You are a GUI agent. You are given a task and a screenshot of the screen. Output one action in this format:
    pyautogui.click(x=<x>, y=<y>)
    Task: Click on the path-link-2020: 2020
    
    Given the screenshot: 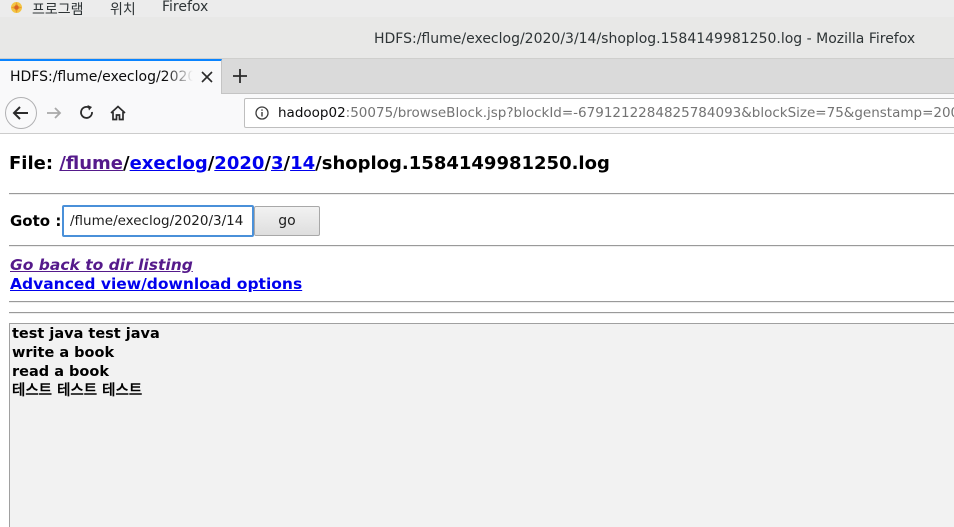 What is the action you would take?
    pyautogui.click(x=239, y=163)
    